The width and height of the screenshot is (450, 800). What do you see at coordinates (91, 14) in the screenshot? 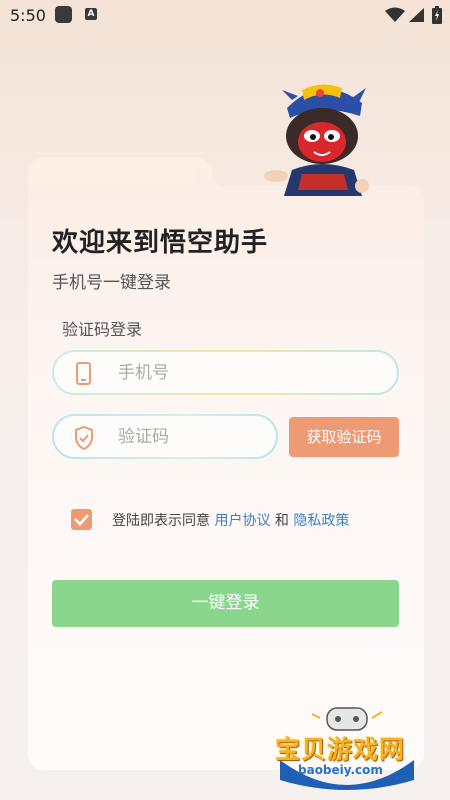
I see `a-icon: A` at bounding box center [91, 14].